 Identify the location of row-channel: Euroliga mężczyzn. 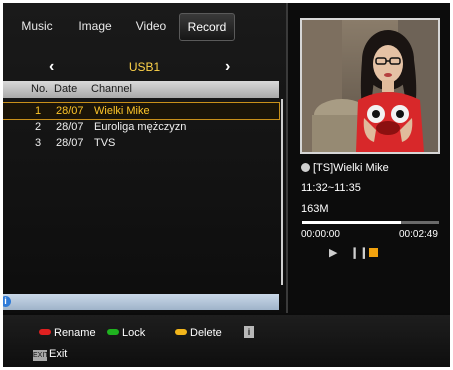
(140, 127).